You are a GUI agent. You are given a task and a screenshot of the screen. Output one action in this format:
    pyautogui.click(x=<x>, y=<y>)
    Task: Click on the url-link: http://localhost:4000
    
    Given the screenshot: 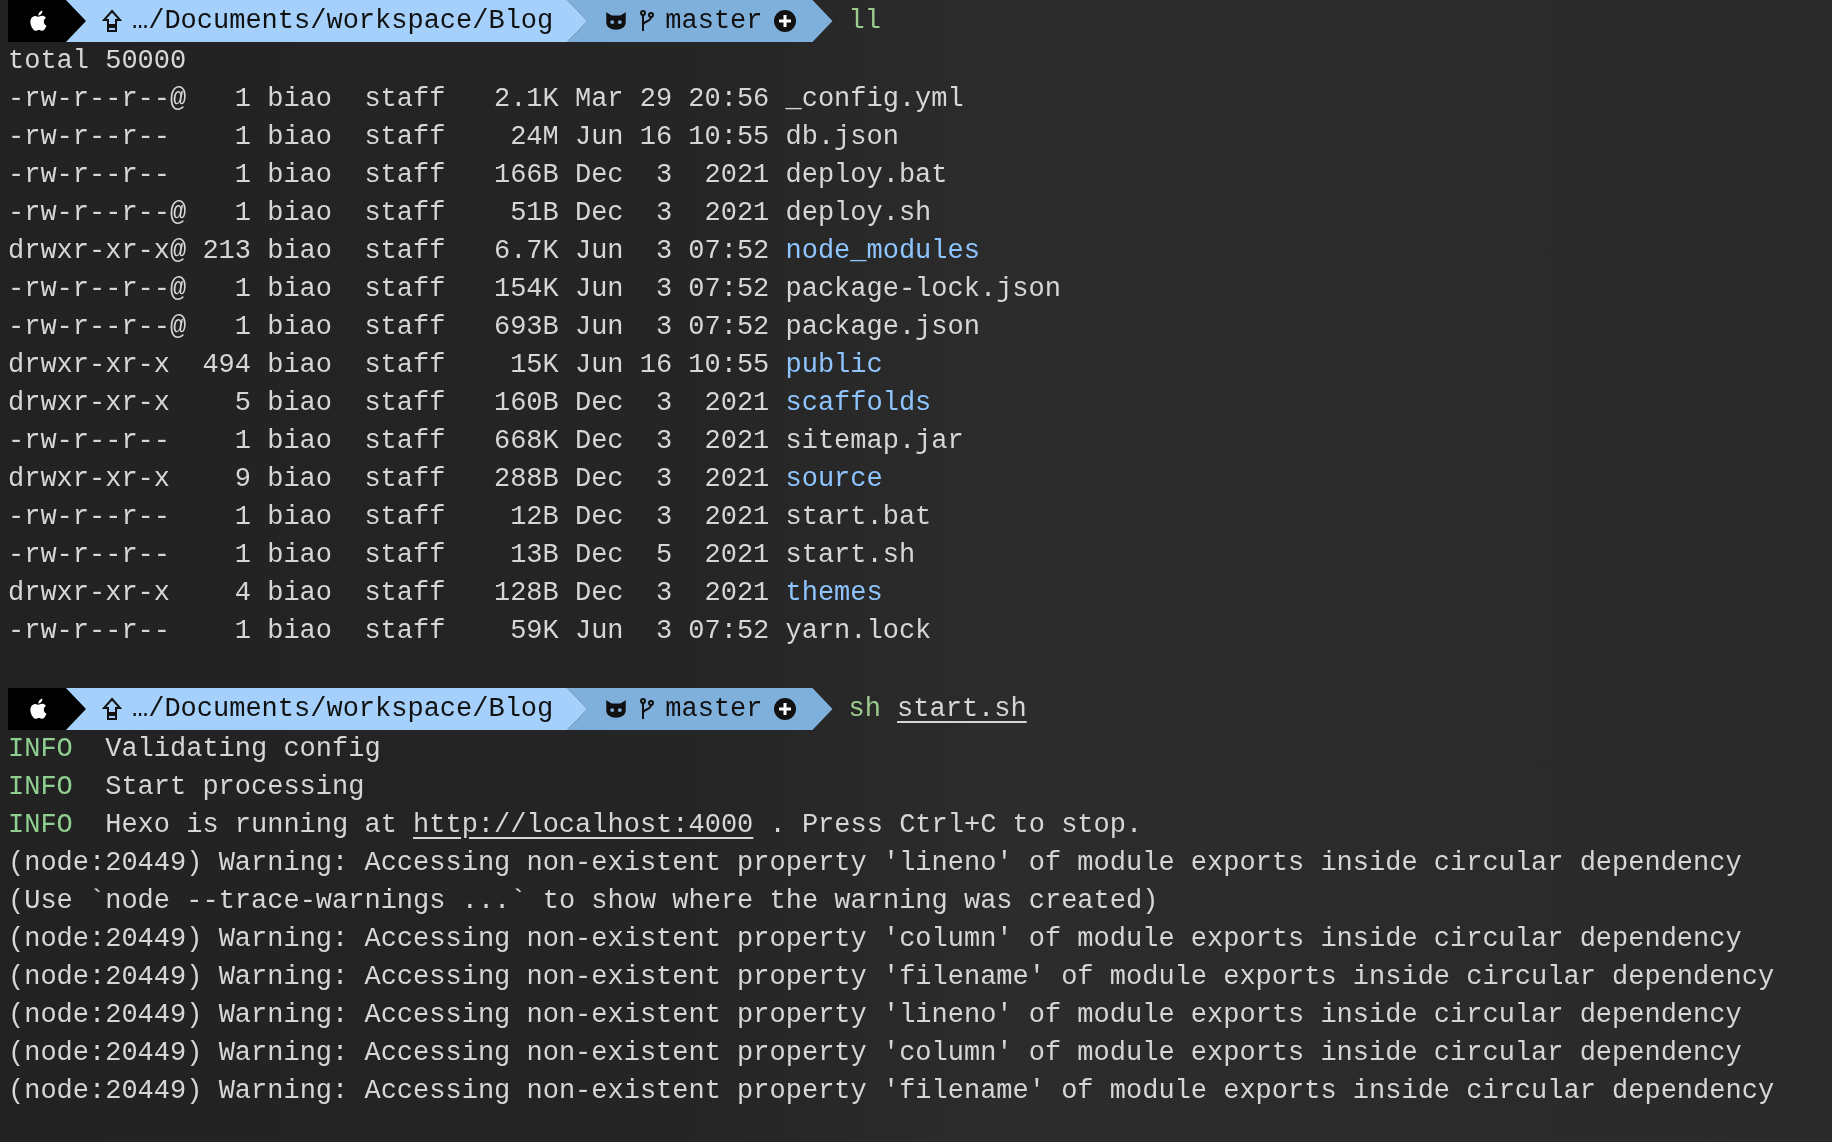 What is the action you would take?
    pyautogui.click(x=583, y=825)
    